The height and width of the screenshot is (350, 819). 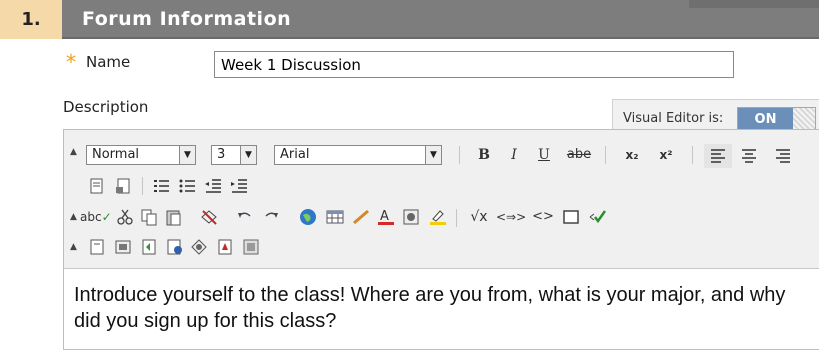 What do you see at coordinates (543, 217) in the screenshot?
I see `html-source-button: <>` at bounding box center [543, 217].